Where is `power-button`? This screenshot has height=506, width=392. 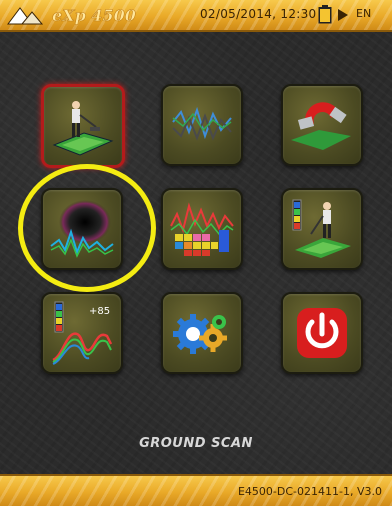 power-button is located at coordinates (322, 333).